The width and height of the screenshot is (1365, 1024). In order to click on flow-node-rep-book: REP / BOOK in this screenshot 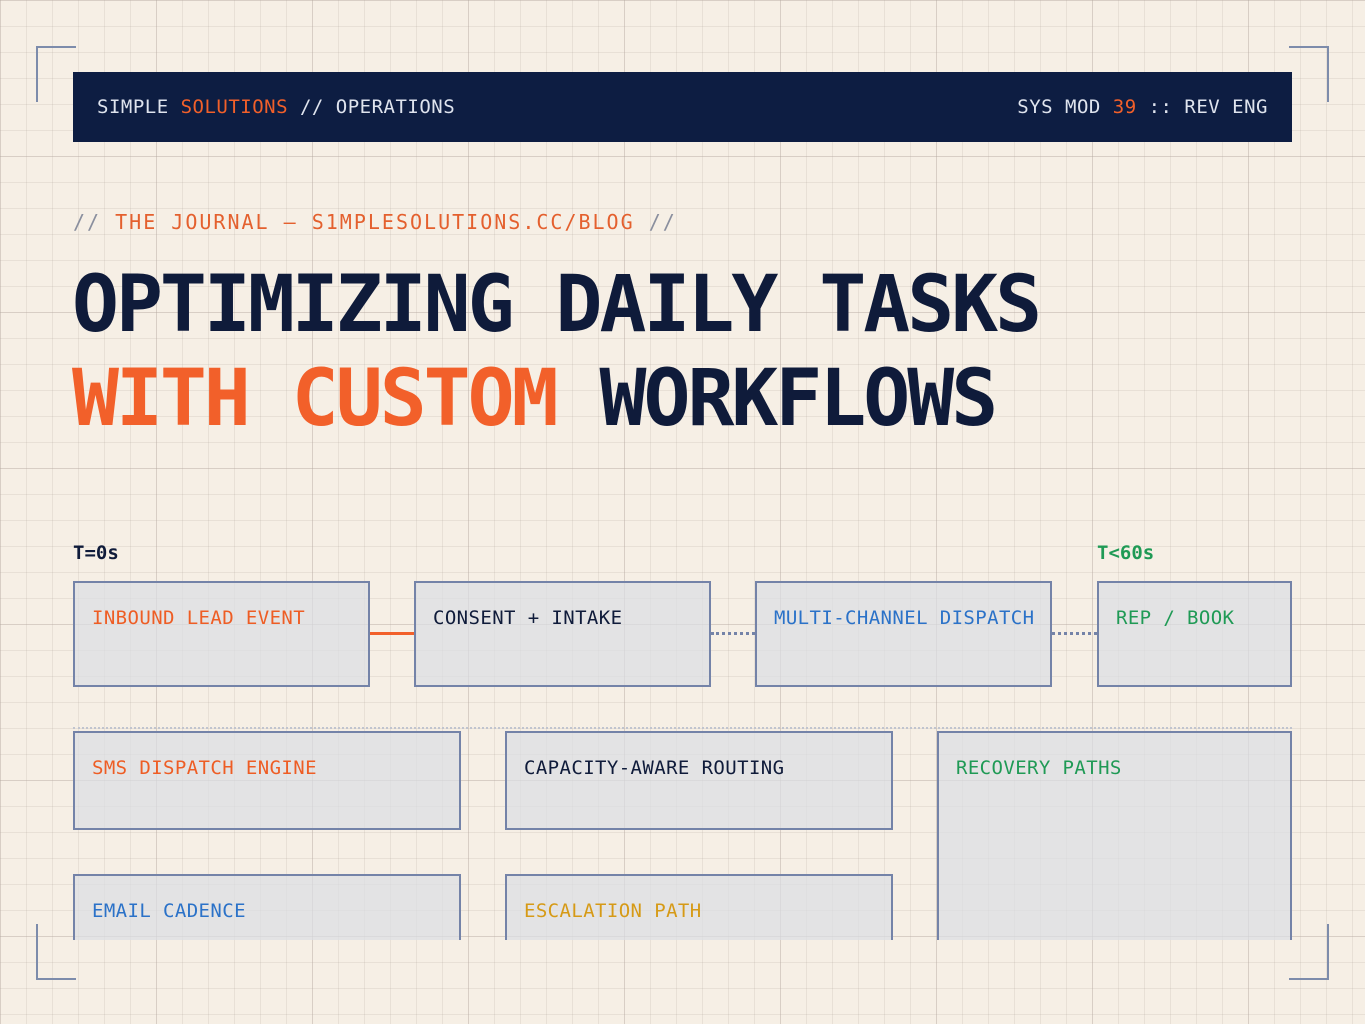, I will do `click(1194, 634)`.